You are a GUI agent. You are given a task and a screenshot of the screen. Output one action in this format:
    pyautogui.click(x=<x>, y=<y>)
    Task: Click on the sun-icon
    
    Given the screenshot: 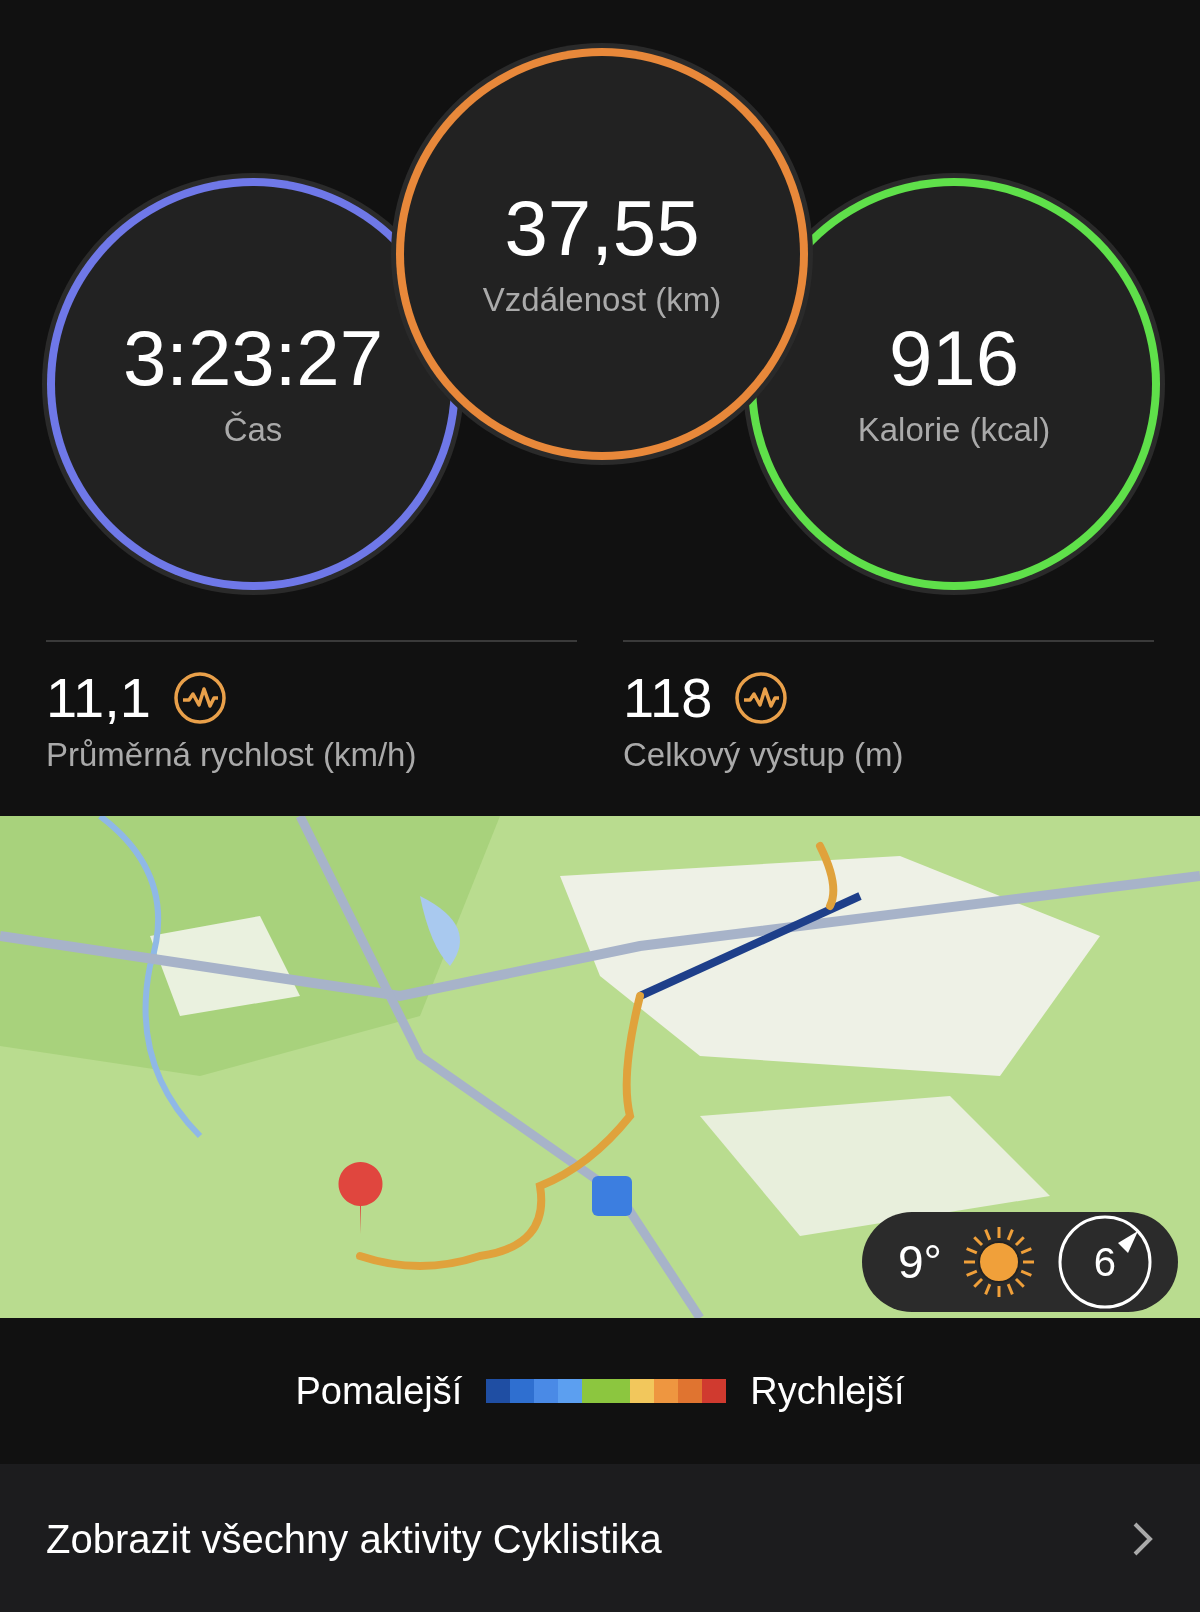 What is the action you would take?
    pyautogui.click(x=999, y=1262)
    